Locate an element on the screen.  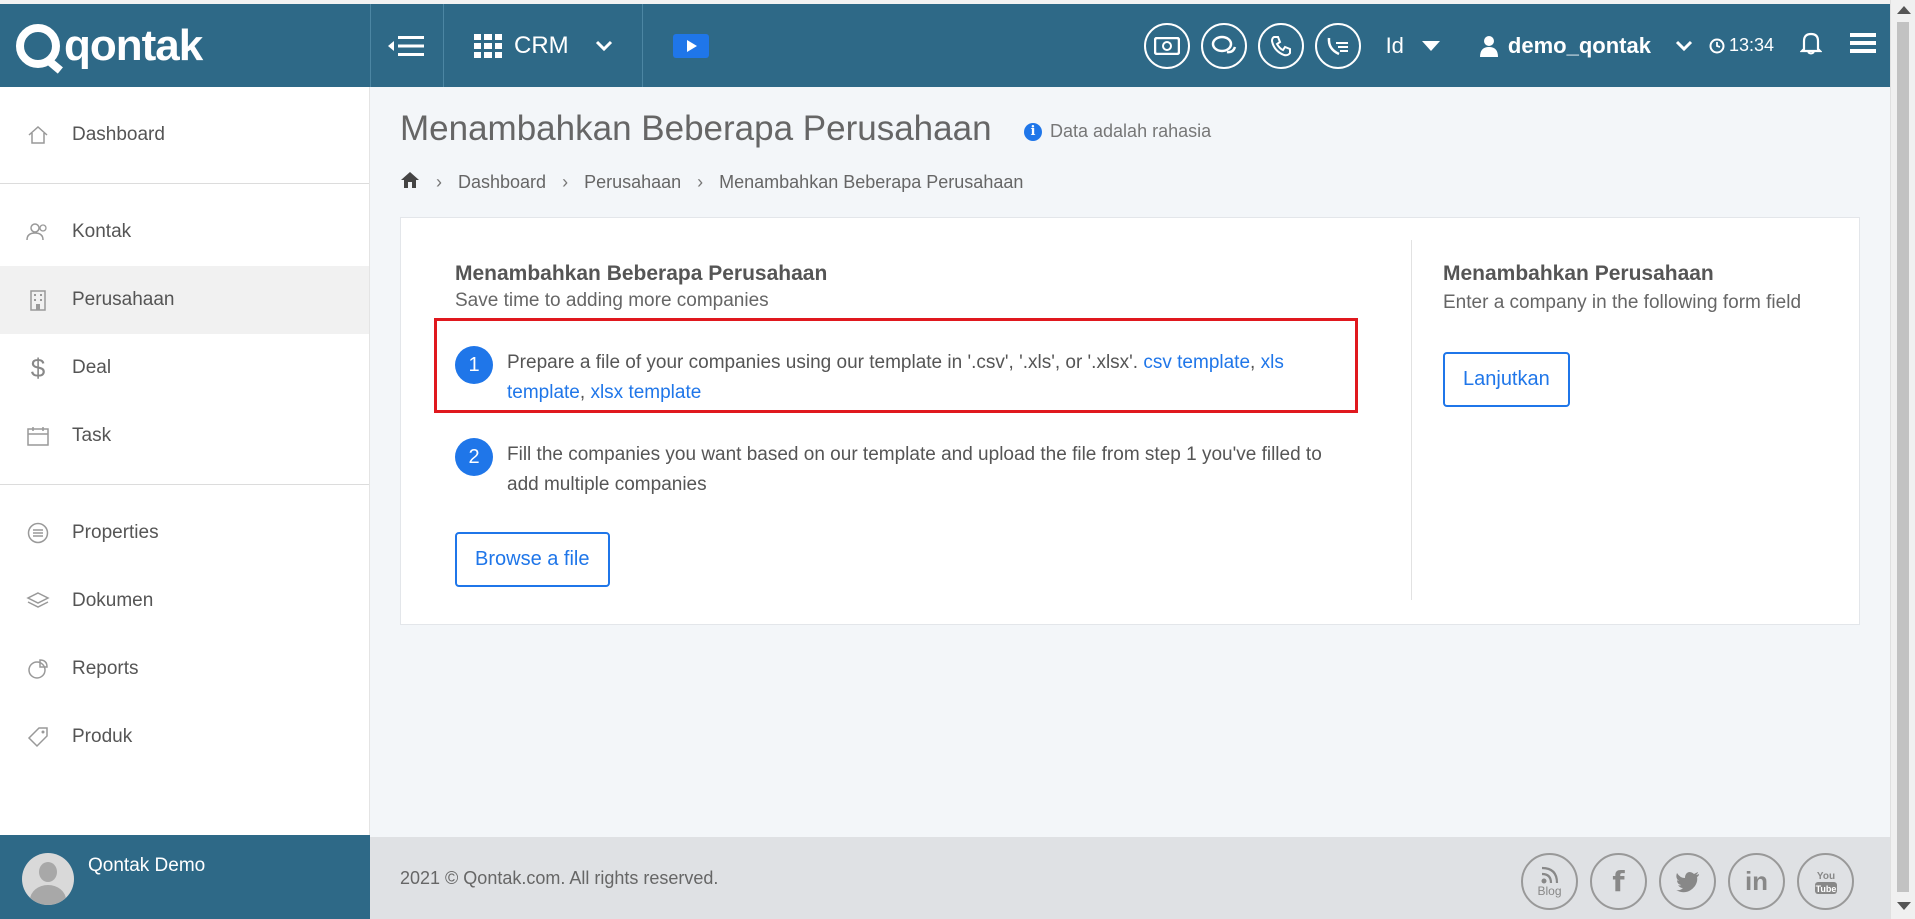
blog-link: Blog is located at coordinates (1549, 881).